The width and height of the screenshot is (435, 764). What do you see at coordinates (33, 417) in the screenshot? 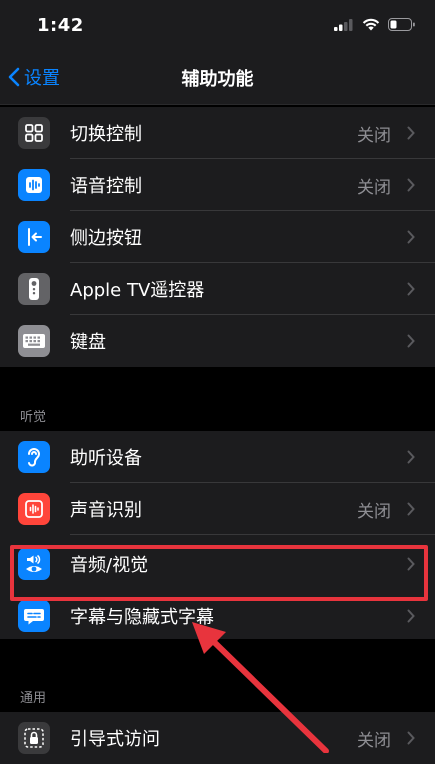
I see `section-header-hearing: 听觉` at bounding box center [33, 417].